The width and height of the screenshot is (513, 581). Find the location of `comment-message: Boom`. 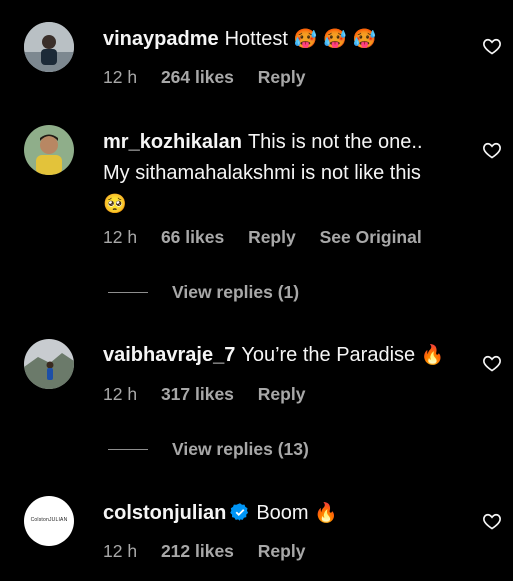

comment-message: Boom is located at coordinates (282, 513).